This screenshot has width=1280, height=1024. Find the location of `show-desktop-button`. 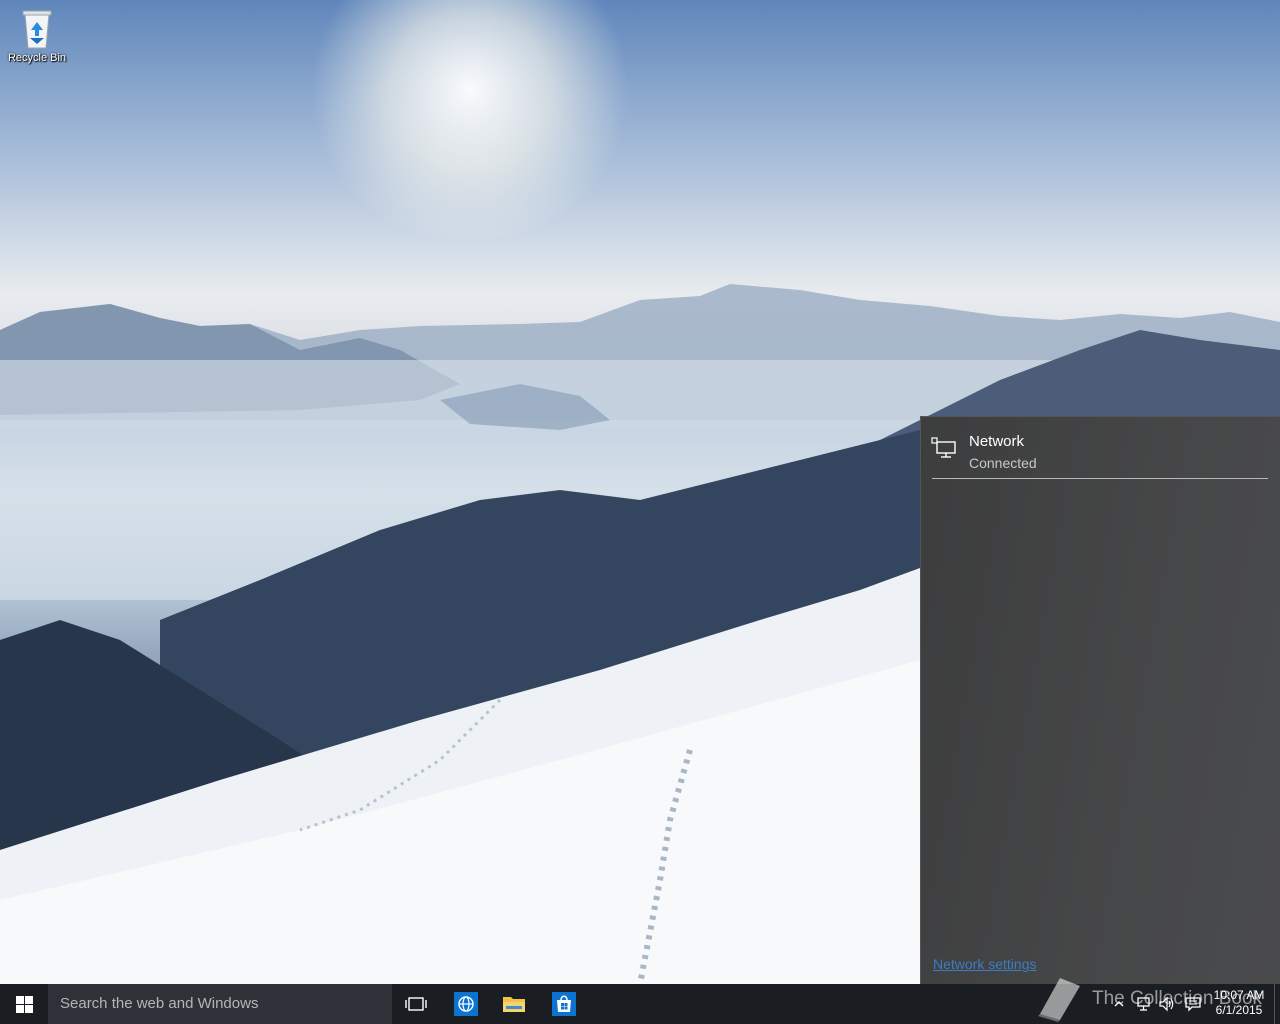

show-desktop-button is located at coordinates (1277, 1004).